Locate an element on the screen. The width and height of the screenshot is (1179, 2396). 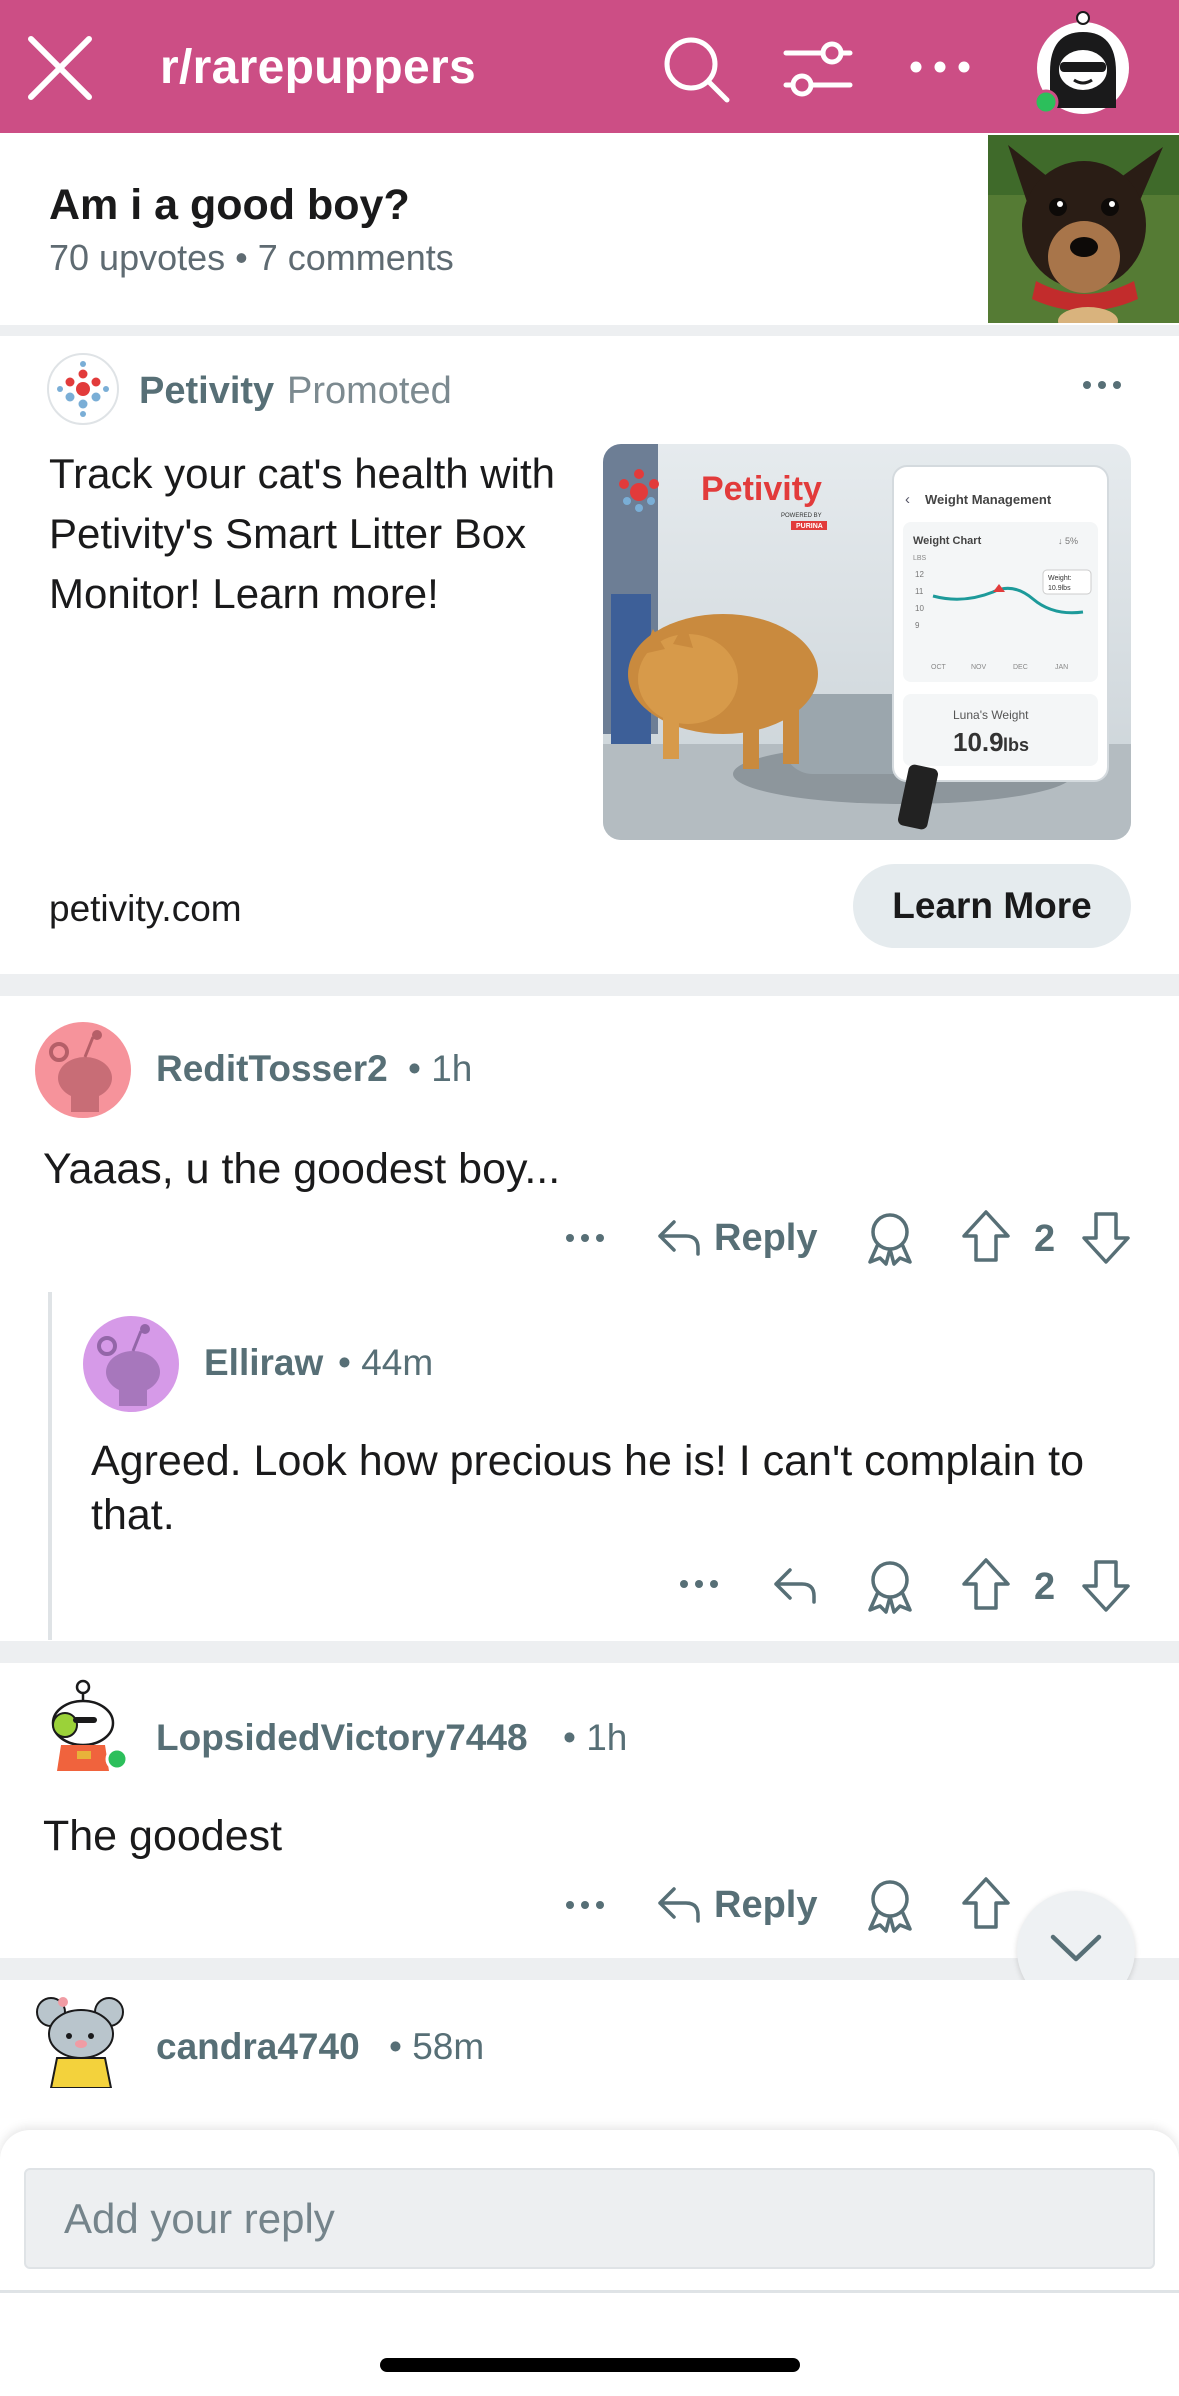
svg-text: OCT is located at coordinates (939, 667).